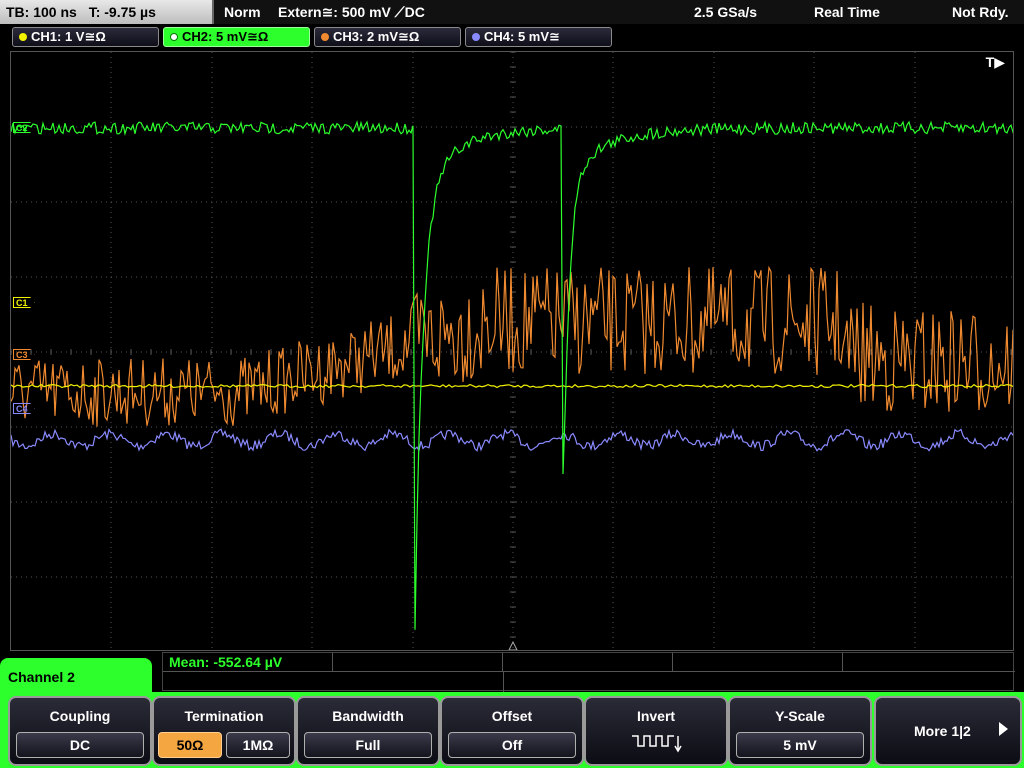 Image resolution: width=1024 pixels, height=768 pixels. Describe the element at coordinates (376, 36) in the screenshot. I see `tab-ch3-label: CH3: 2 mV≅Ω` at that location.